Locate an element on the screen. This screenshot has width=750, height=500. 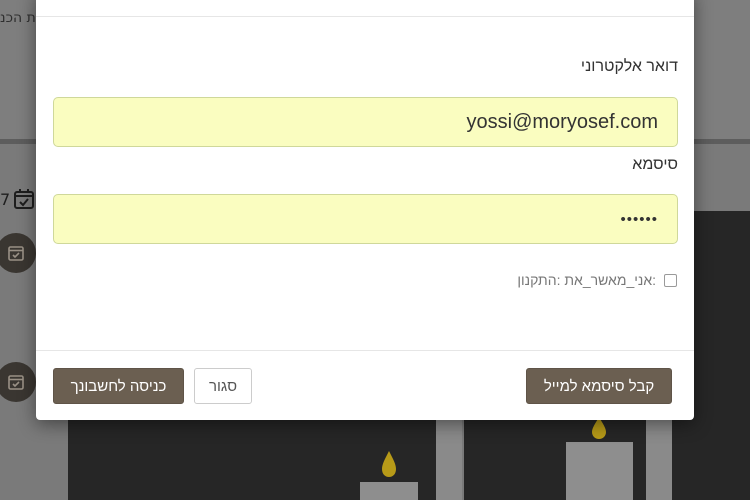
background-partial-text: ת הכנ is located at coordinates (18, 18).